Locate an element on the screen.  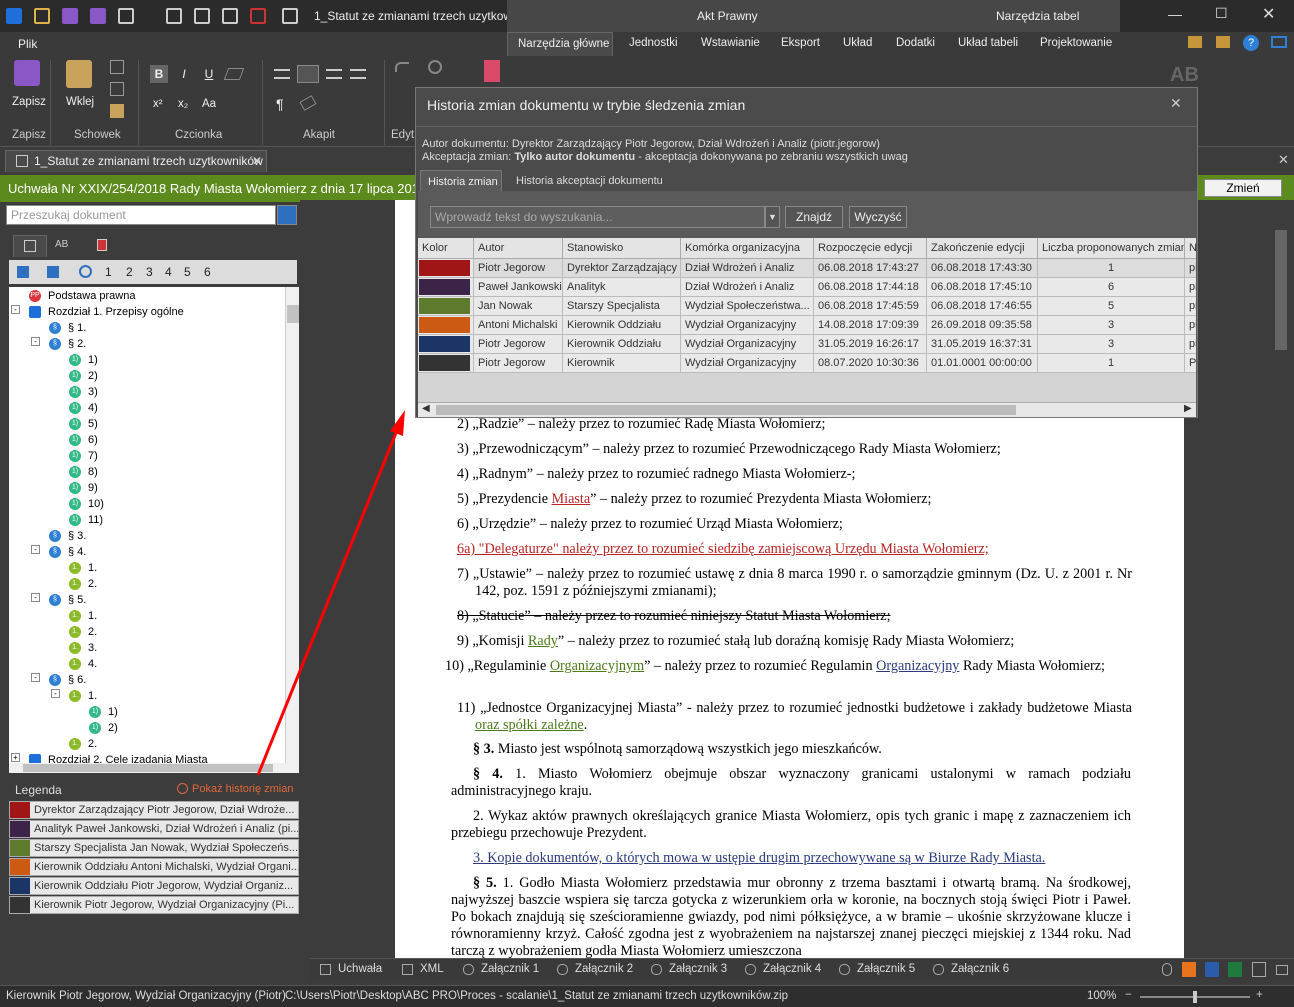
column-header: Kolor is located at coordinates (446, 248).